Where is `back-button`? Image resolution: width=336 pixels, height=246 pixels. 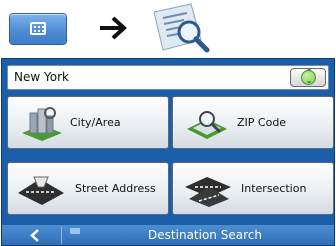 back-button is located at coordinates (34, 235).